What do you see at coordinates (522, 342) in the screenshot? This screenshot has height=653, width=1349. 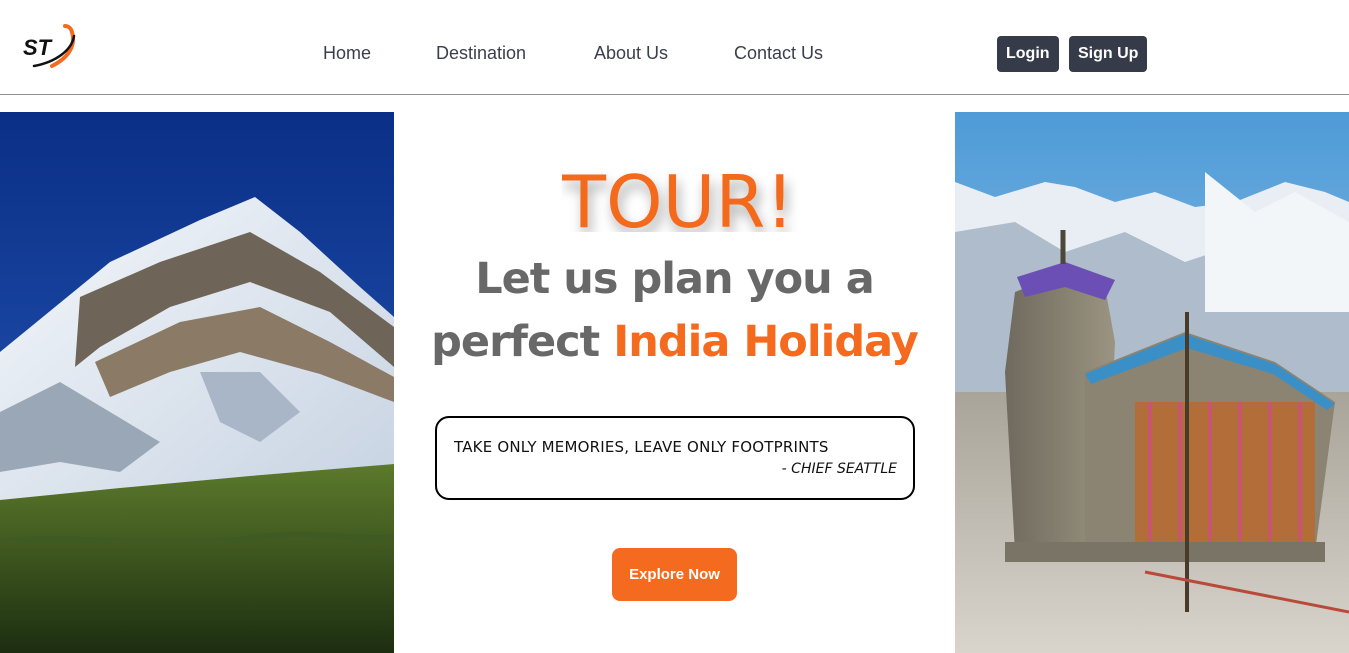 I see `headline-prefix: perfect` at bounding box center [522, 342].